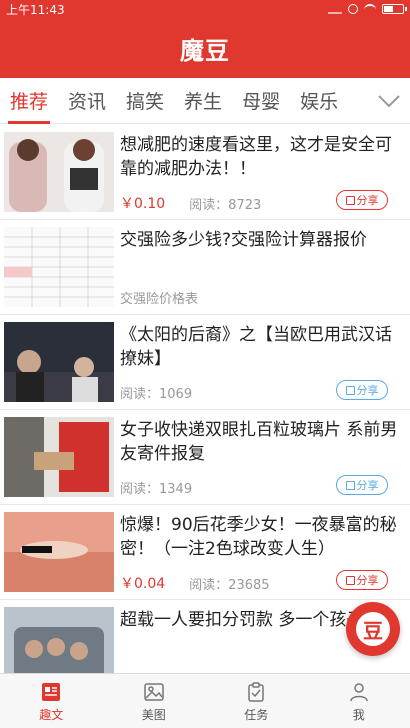 The width and height of the screenshot is (410, 728). I want to click on read-count: 阅读：23685, so click(229, 585).